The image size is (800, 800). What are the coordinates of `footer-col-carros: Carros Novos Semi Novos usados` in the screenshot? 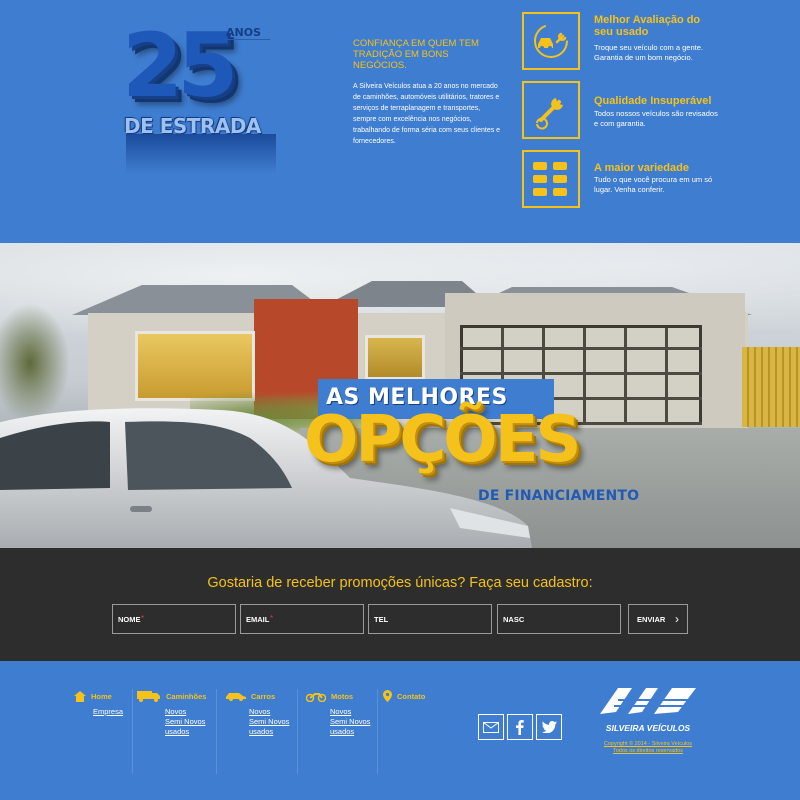 It's located at (257, 713).